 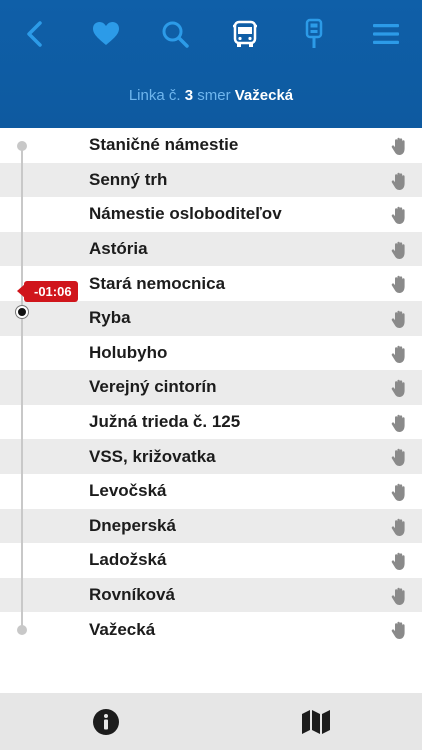 I want to click on line-label: Linka č., so click(x=154, y=95).